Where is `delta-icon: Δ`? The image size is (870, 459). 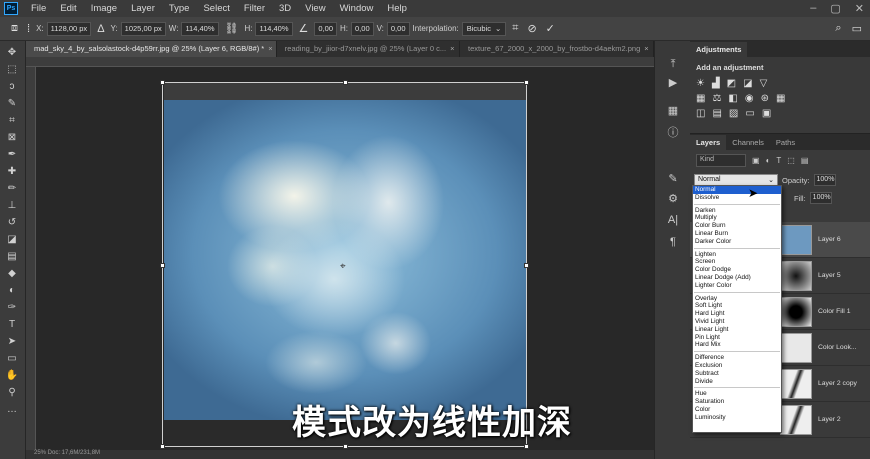 delta-icon: Δ is located at coordinates (100, 29).